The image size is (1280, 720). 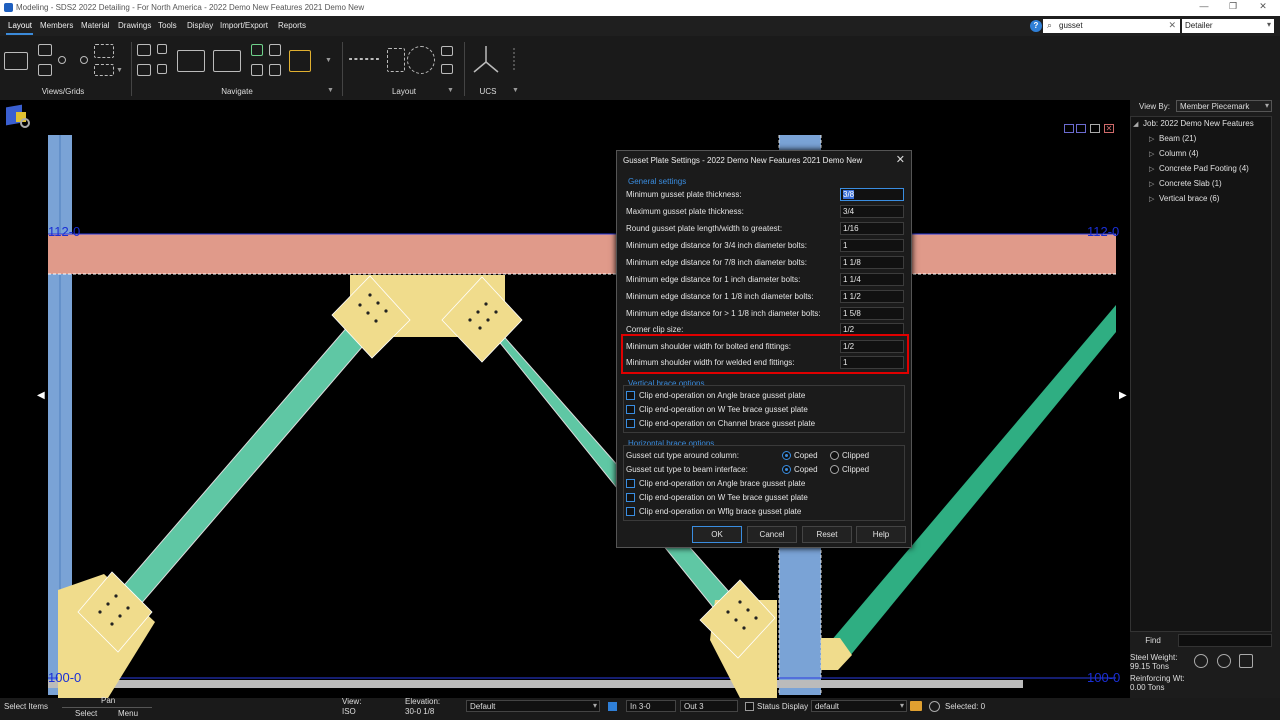 I want to click on status-display-checkbox, so click(x=749, y=706).